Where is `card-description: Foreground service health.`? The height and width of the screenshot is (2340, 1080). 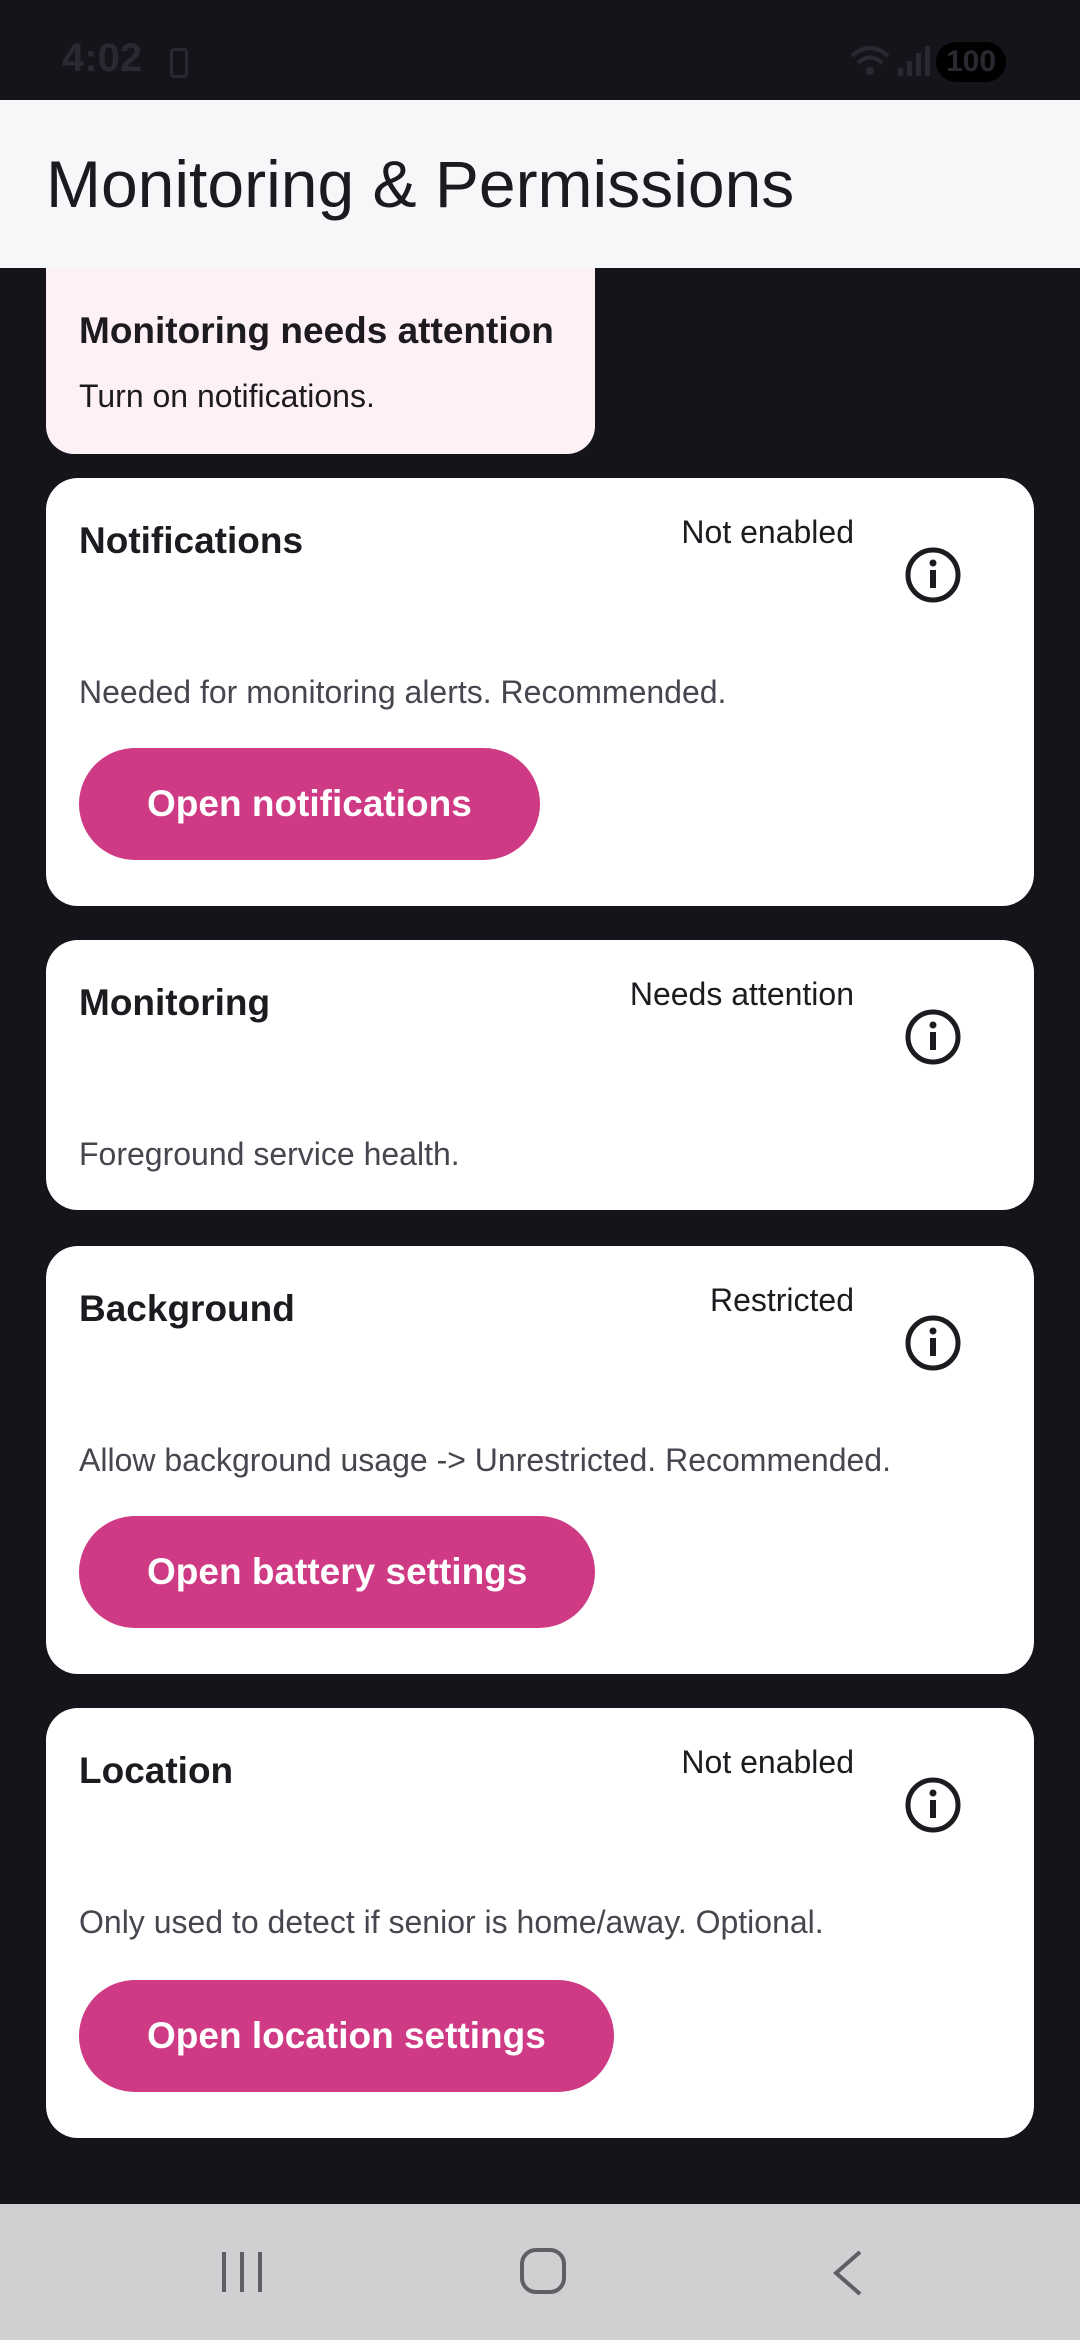
card-description: Foreground service health. is located at coordinates (269, 1154).